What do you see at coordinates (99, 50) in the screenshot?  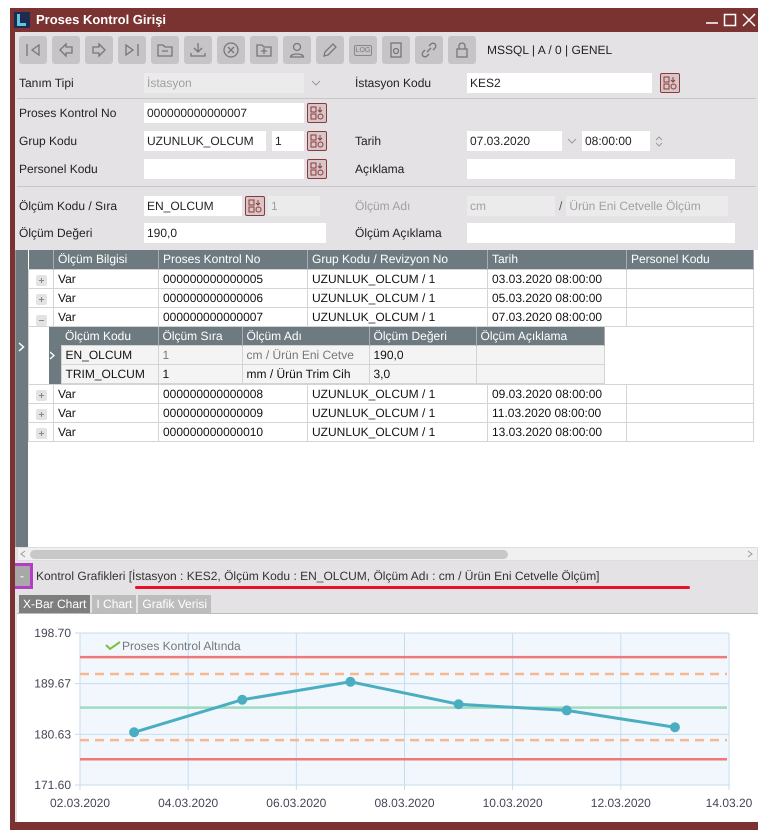 I see `next-record-button` at bounding box center [99, 50].